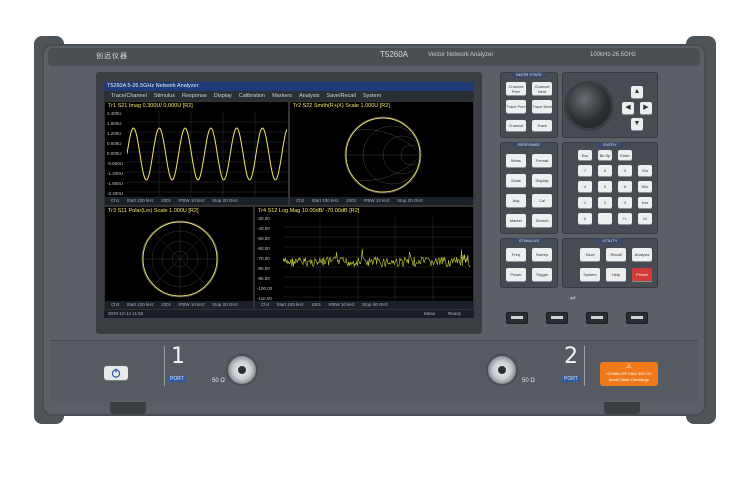  What do you see at coordinates (300, 200) in the screenshot?
I see `channel-label: Ch2` at bounding box center [300, 200].